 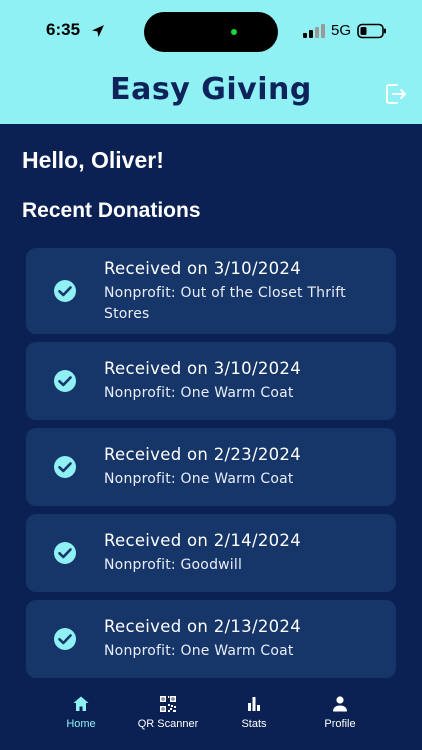 I want to click on greeting: Hello, Oliver!, so click(x=93, y=160).